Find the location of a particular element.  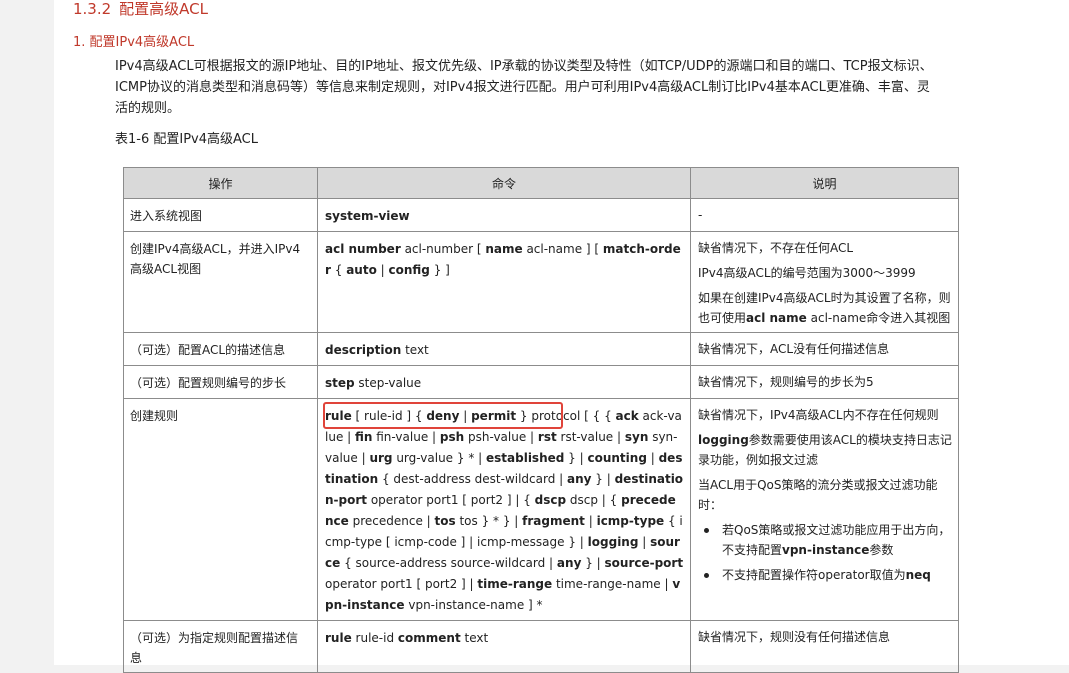

text-run: operator port1 [ port2 ] | is located at coordinates (401, 584).